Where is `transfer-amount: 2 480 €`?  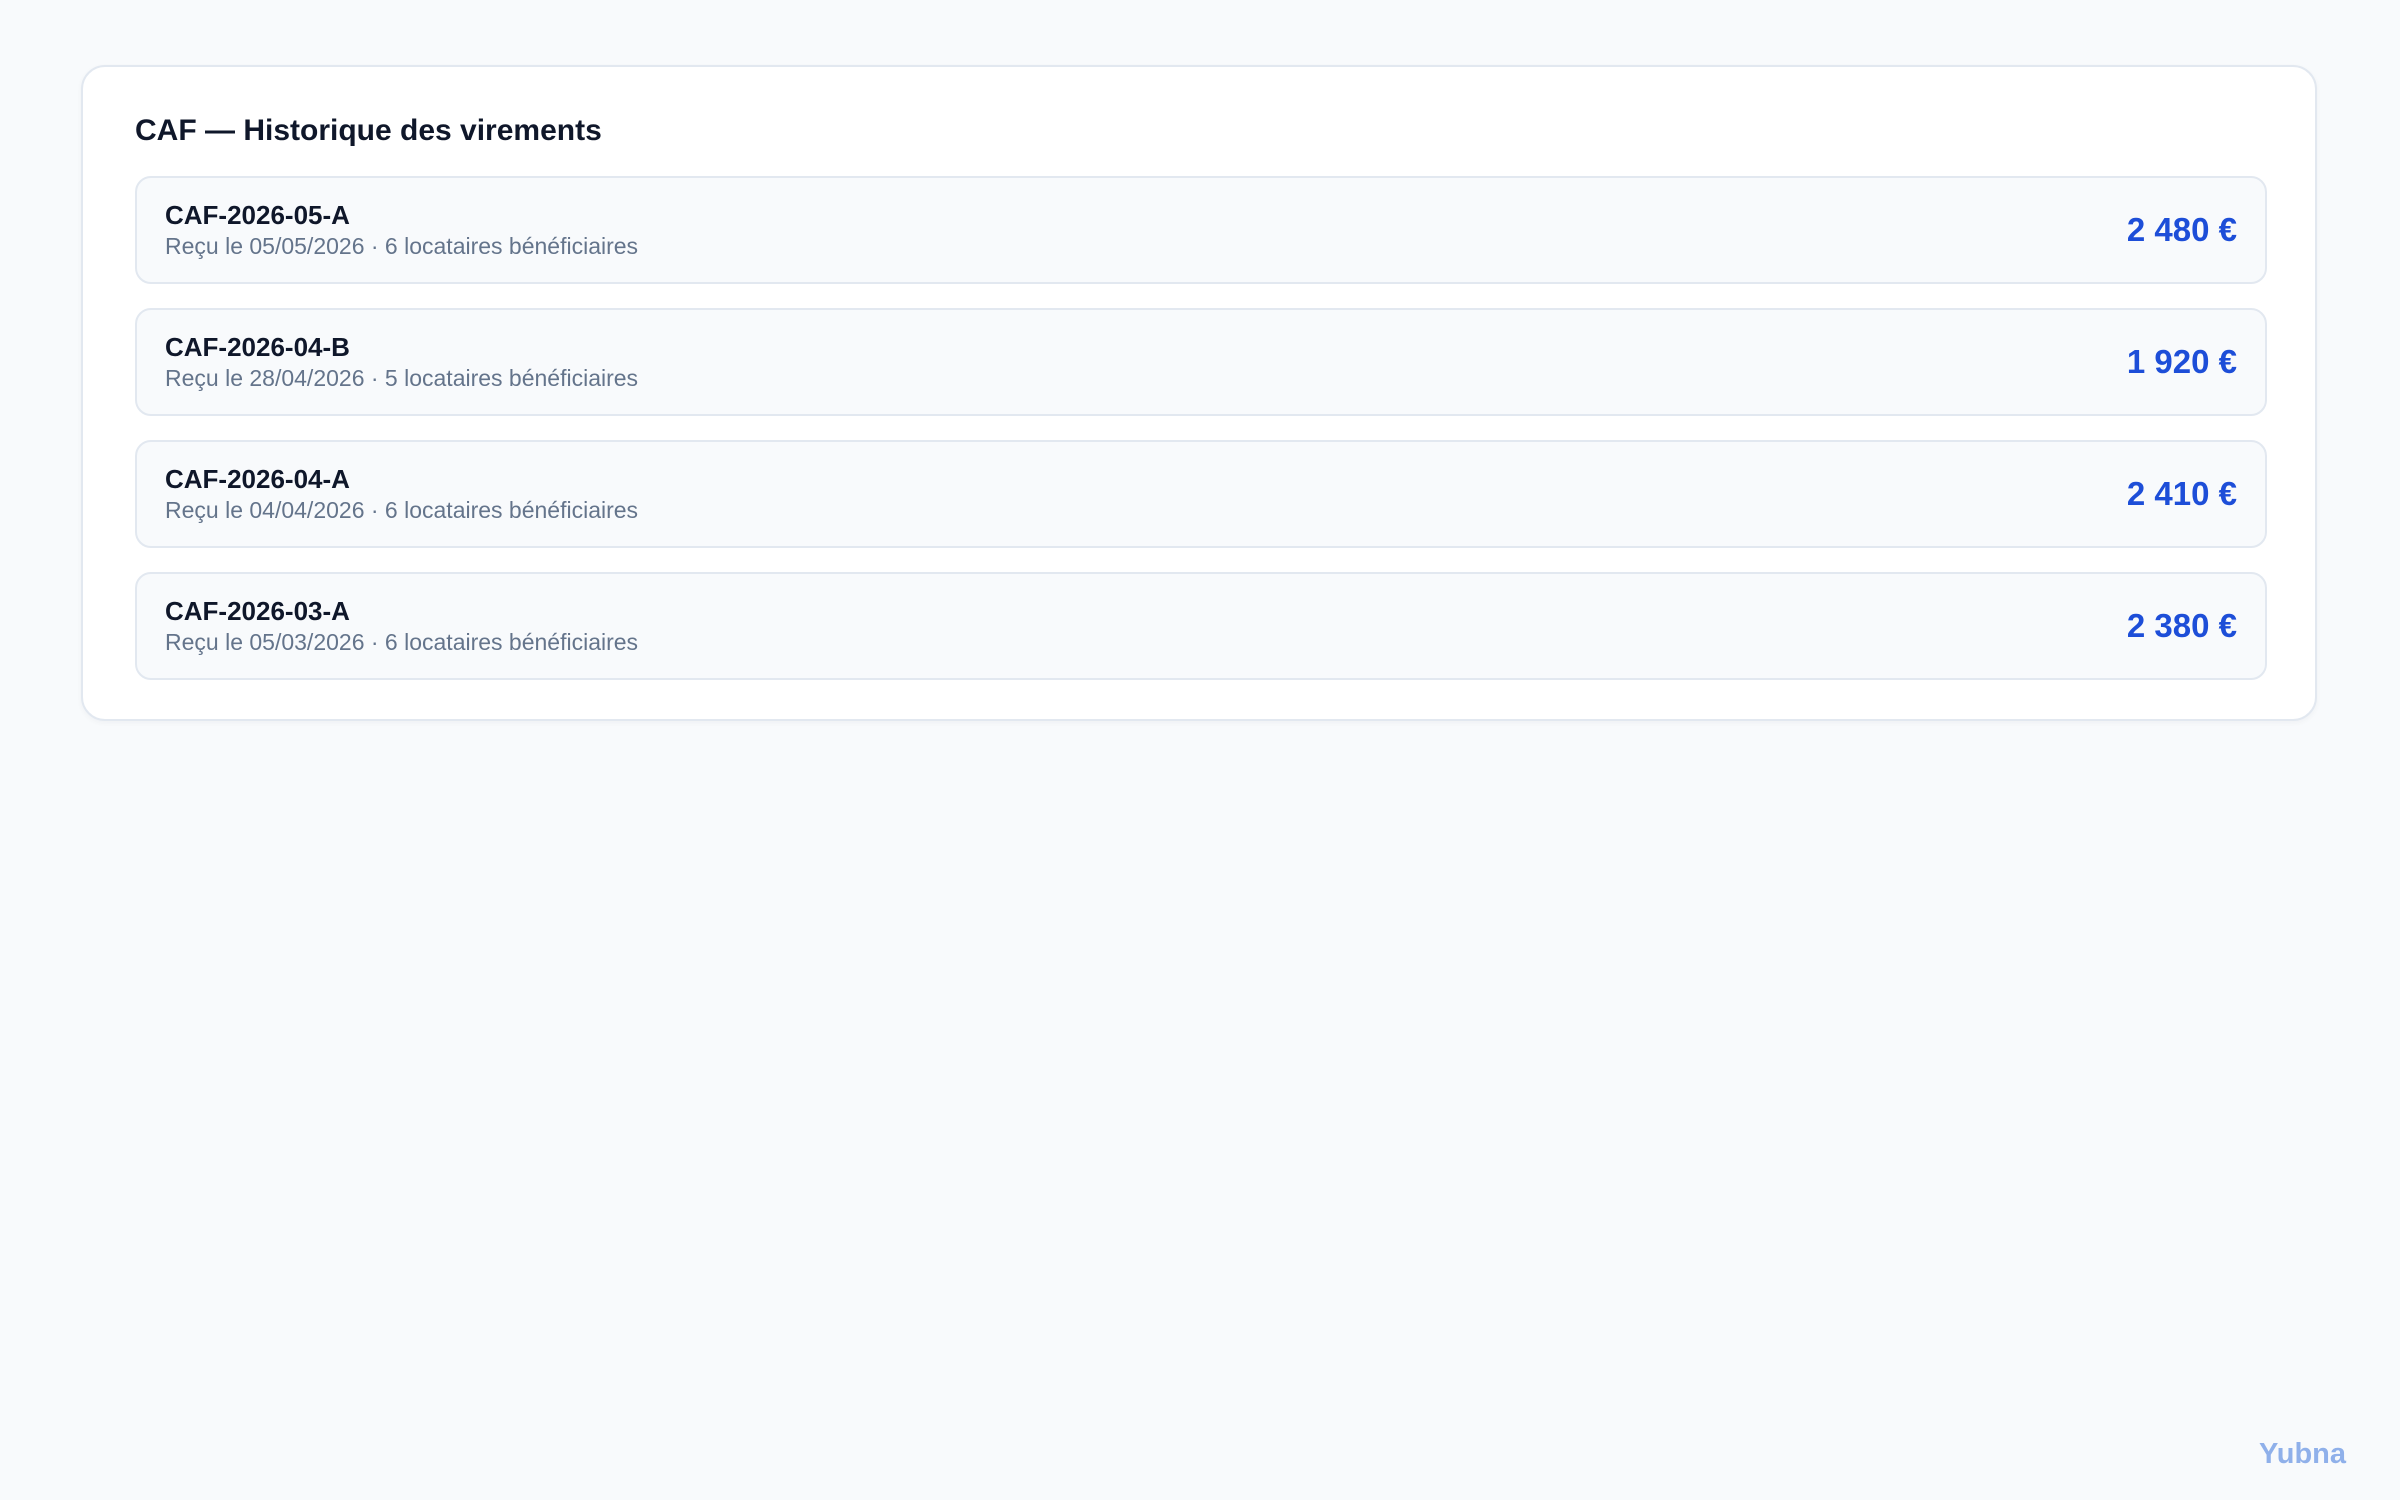 transfer-amount: 2 480 € is located at coordinates (2181, 229).